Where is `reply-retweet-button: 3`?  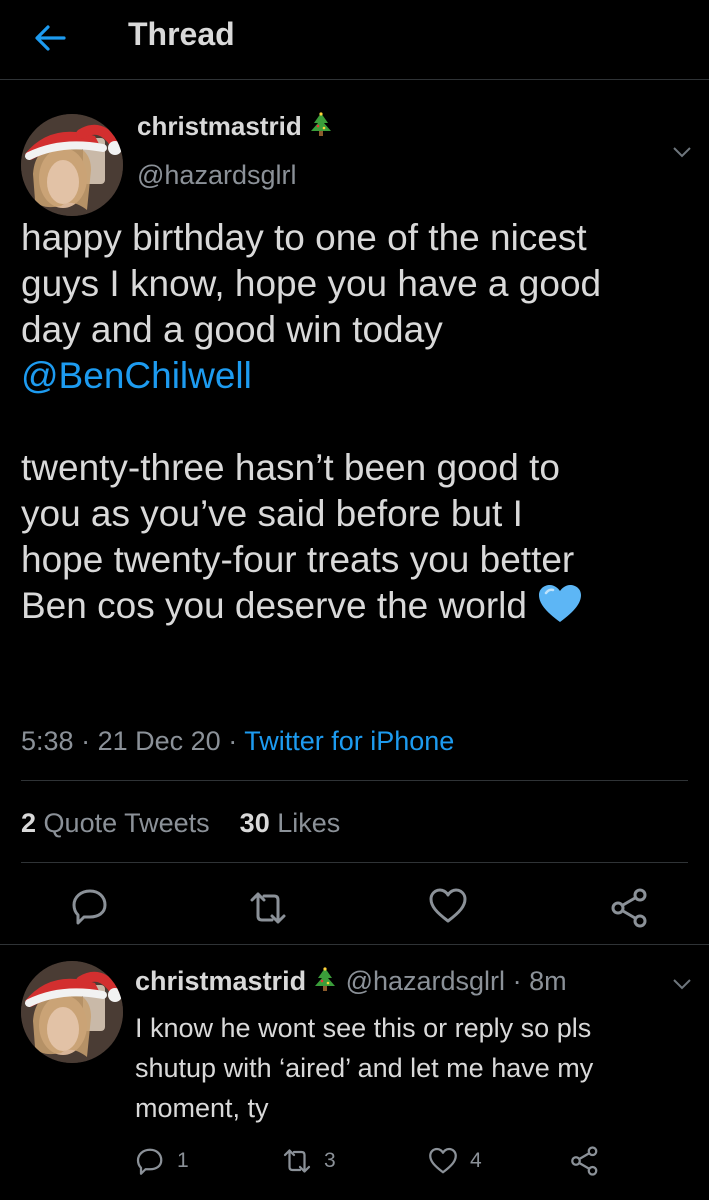
reply-retweet-button: 3 is located at coordinates (309, 1162).